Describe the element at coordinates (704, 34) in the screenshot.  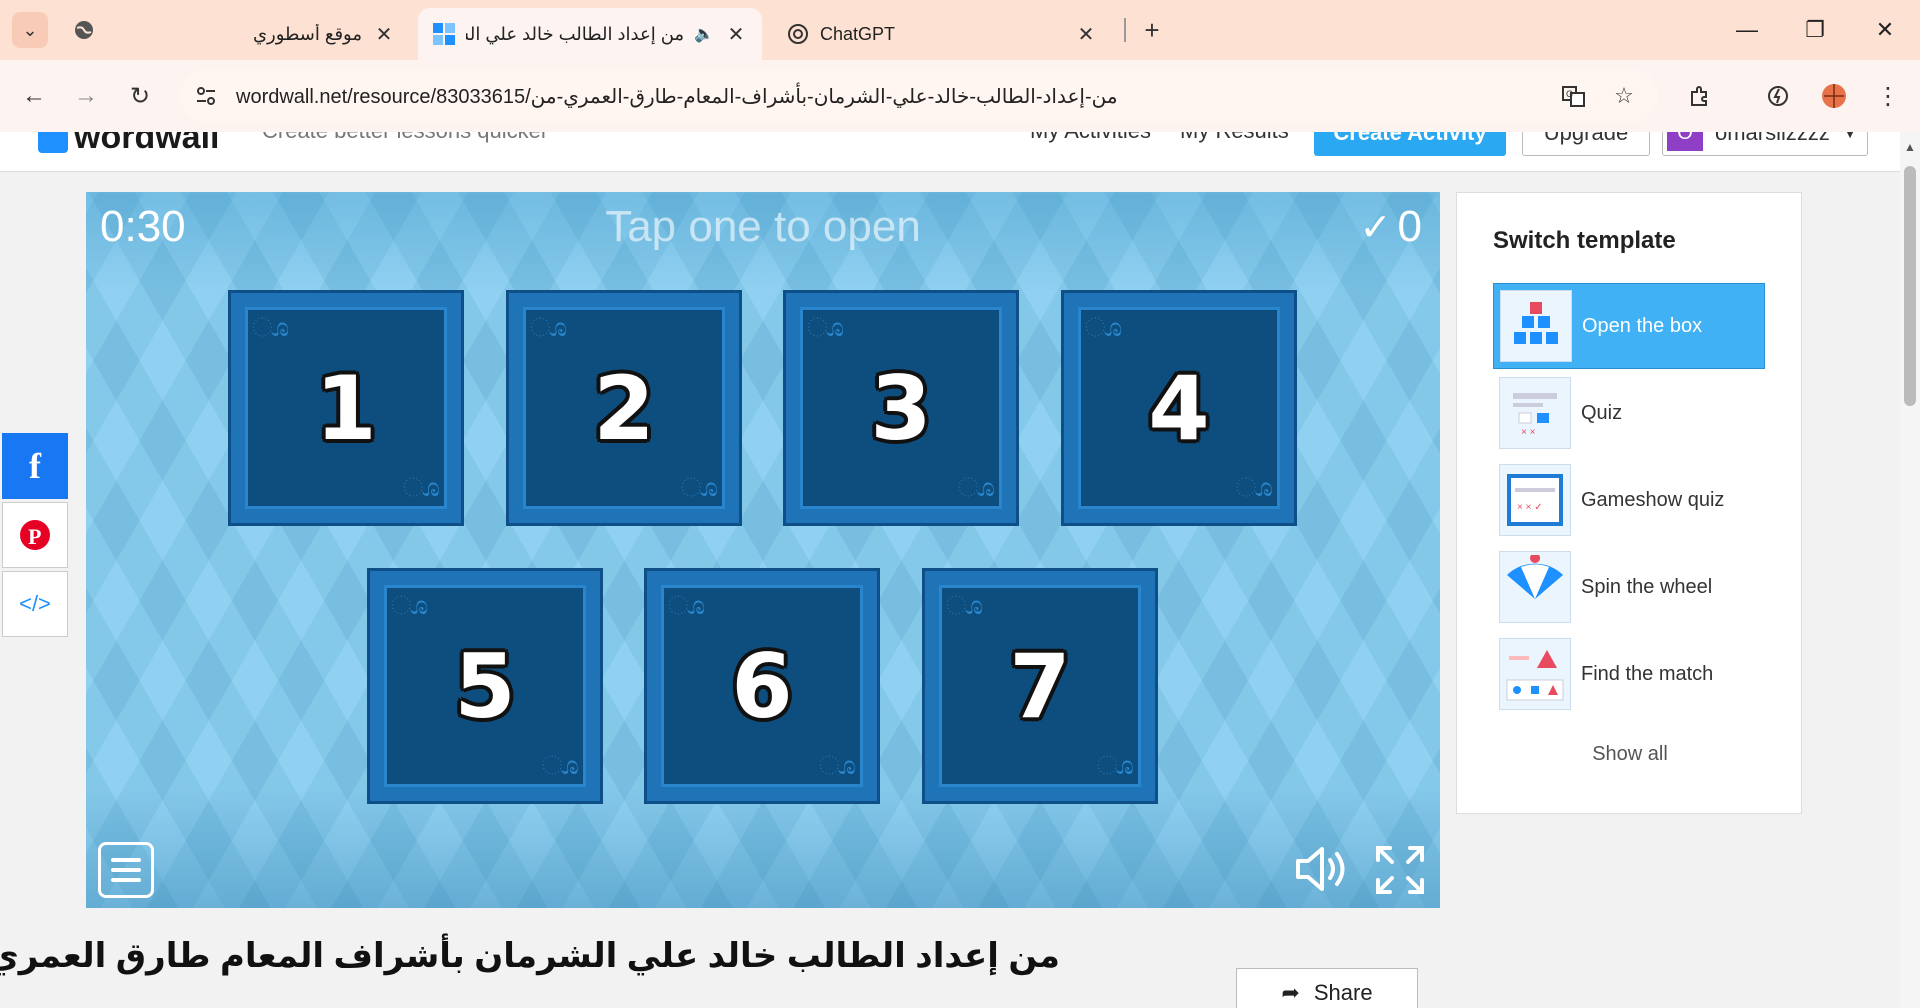
I see `speaker-icon: 🔈` at that location.